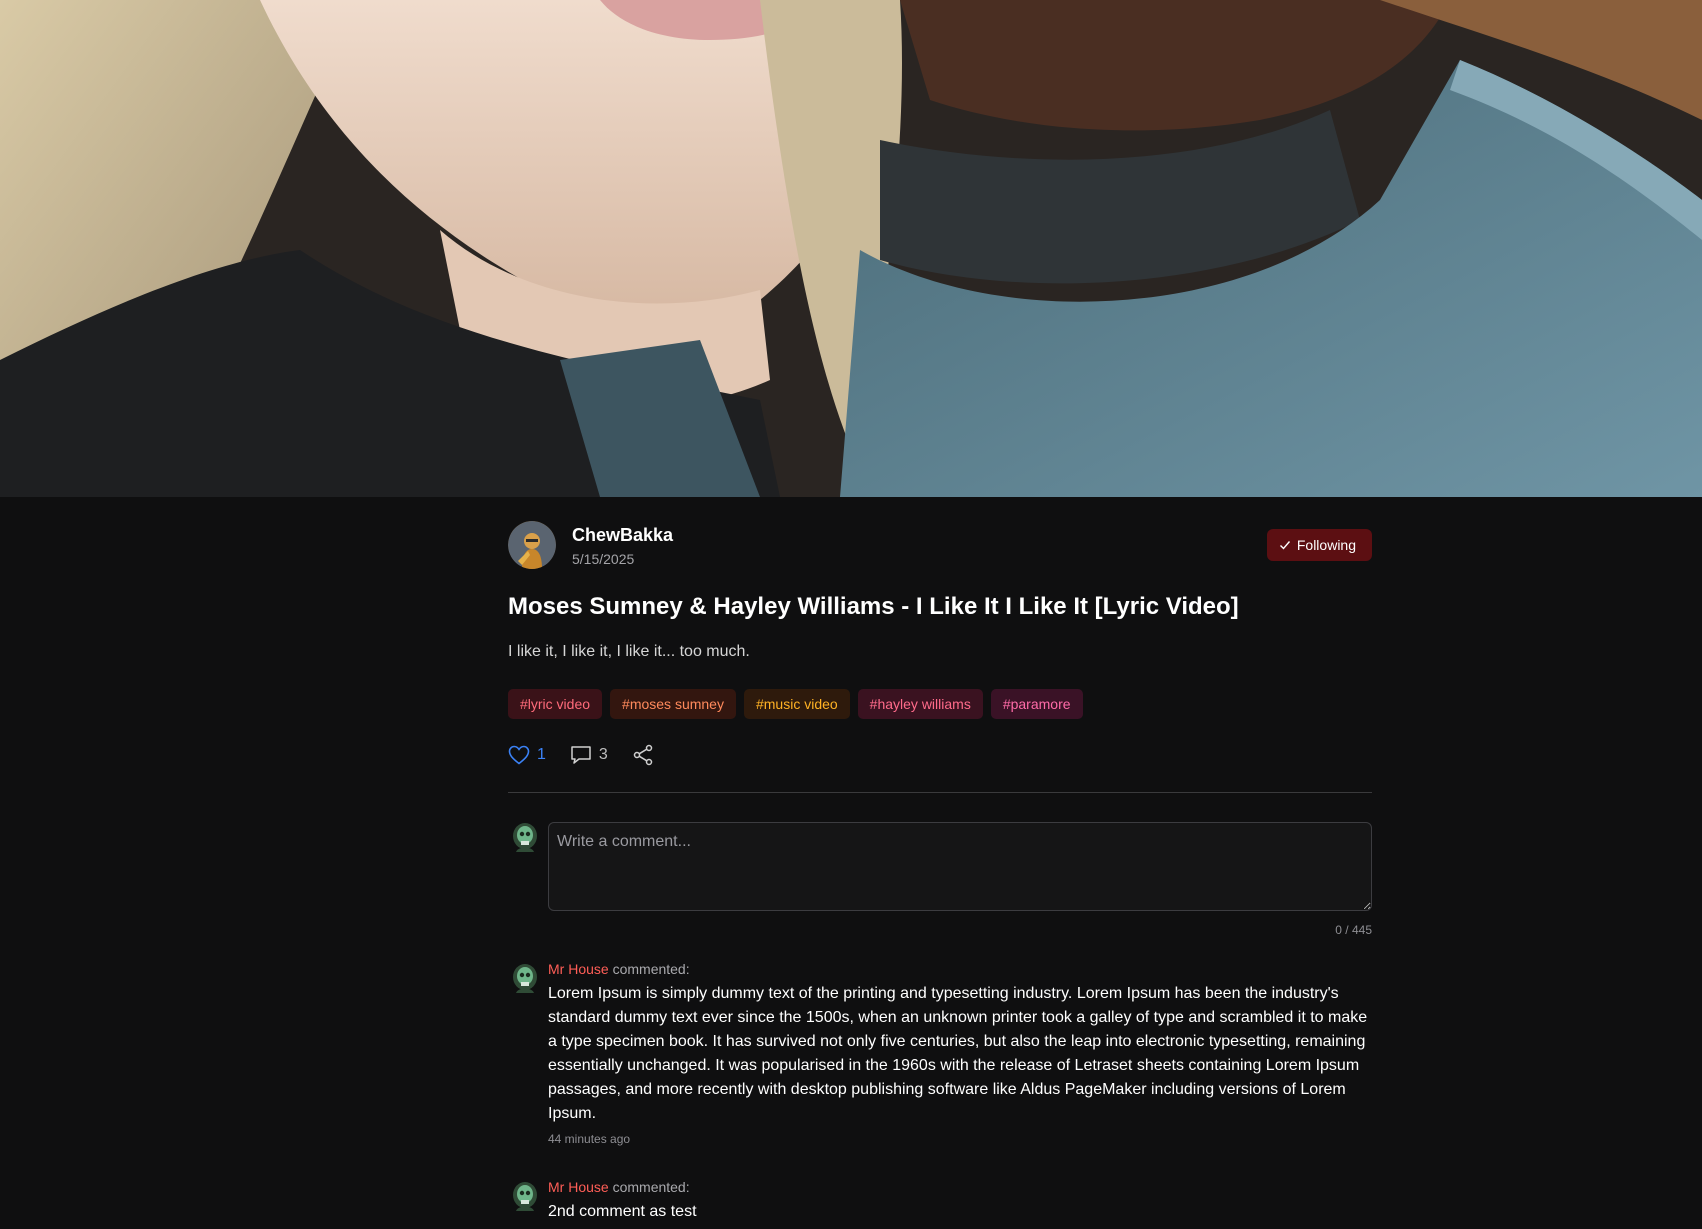 This screenshot has width=1702, height=1229. I want to click on user-avatar-icon, so click(532, 545).